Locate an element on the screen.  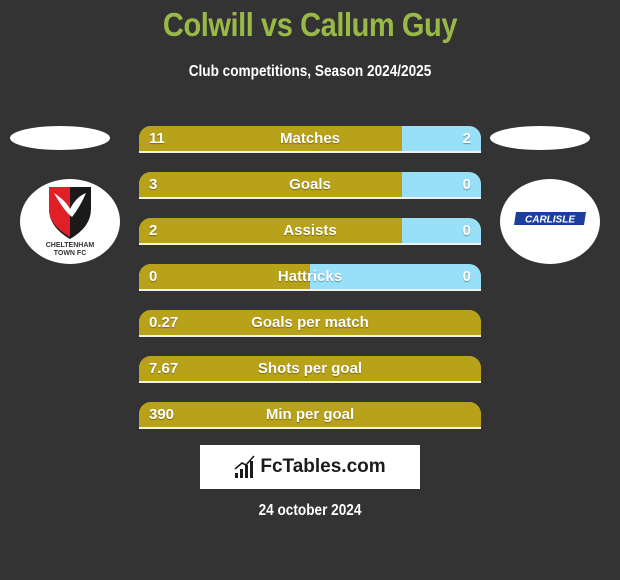
left-value: 7.67 is located at coordinates (164, 368).